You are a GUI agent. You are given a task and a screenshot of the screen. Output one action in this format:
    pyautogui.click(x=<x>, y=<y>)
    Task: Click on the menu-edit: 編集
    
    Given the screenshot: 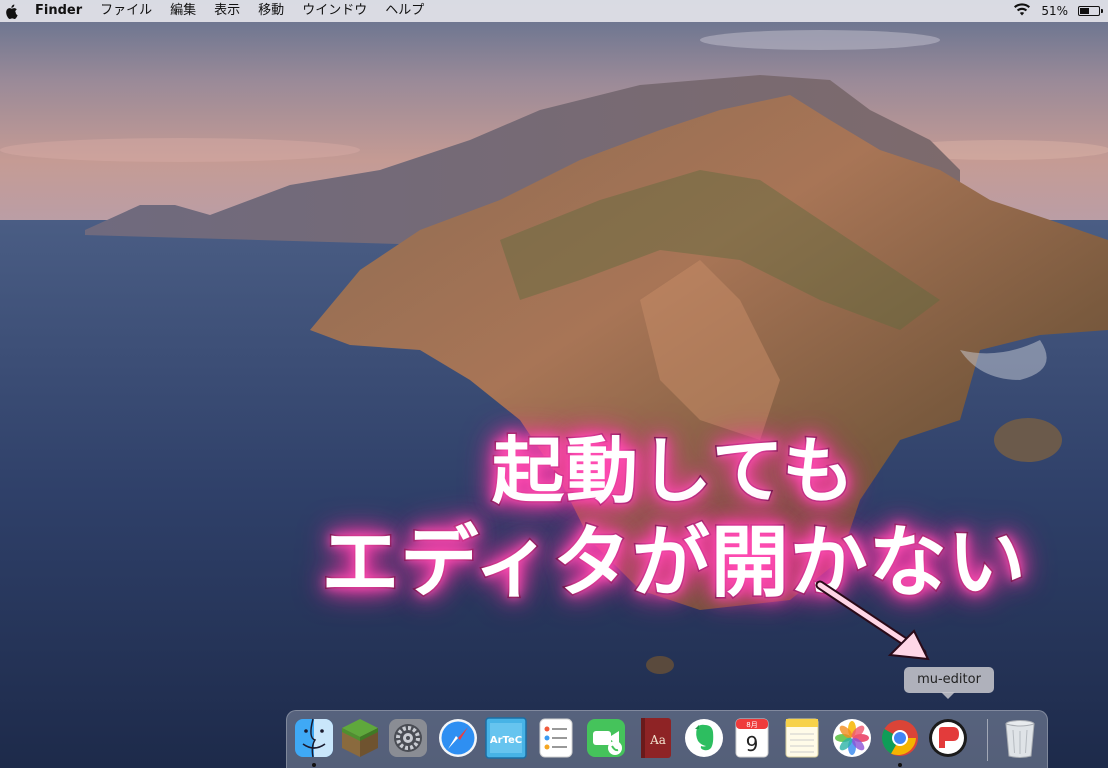 What is the action you would take?
    pyautogui.click(x=183, y=11)
    